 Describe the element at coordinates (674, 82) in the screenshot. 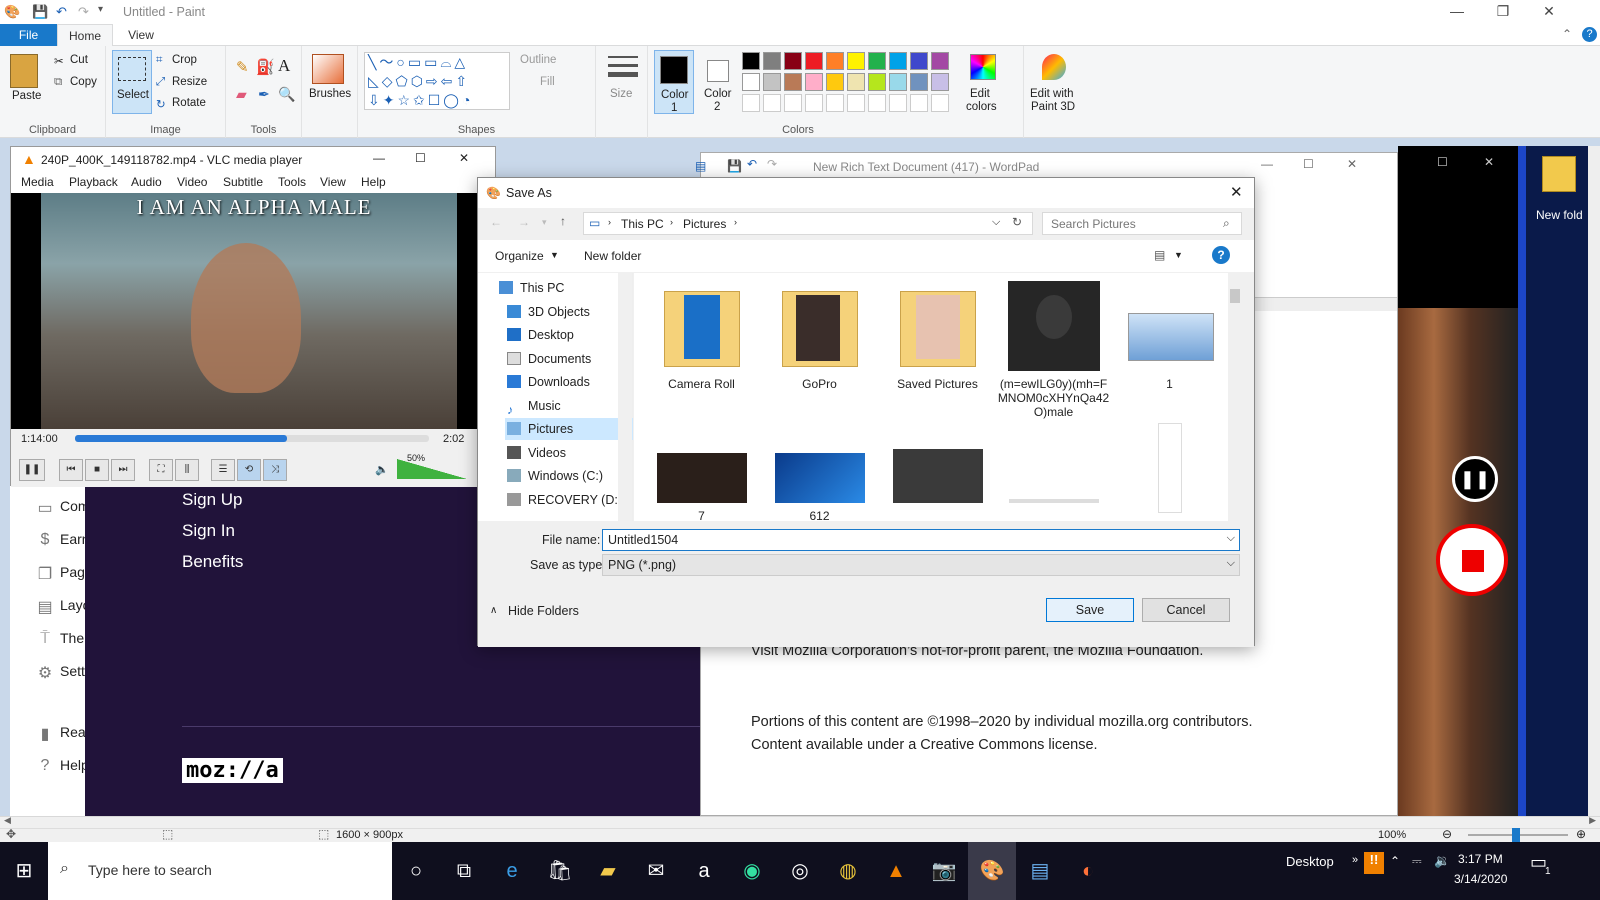

I see `color1-button: Color 1` at that location.